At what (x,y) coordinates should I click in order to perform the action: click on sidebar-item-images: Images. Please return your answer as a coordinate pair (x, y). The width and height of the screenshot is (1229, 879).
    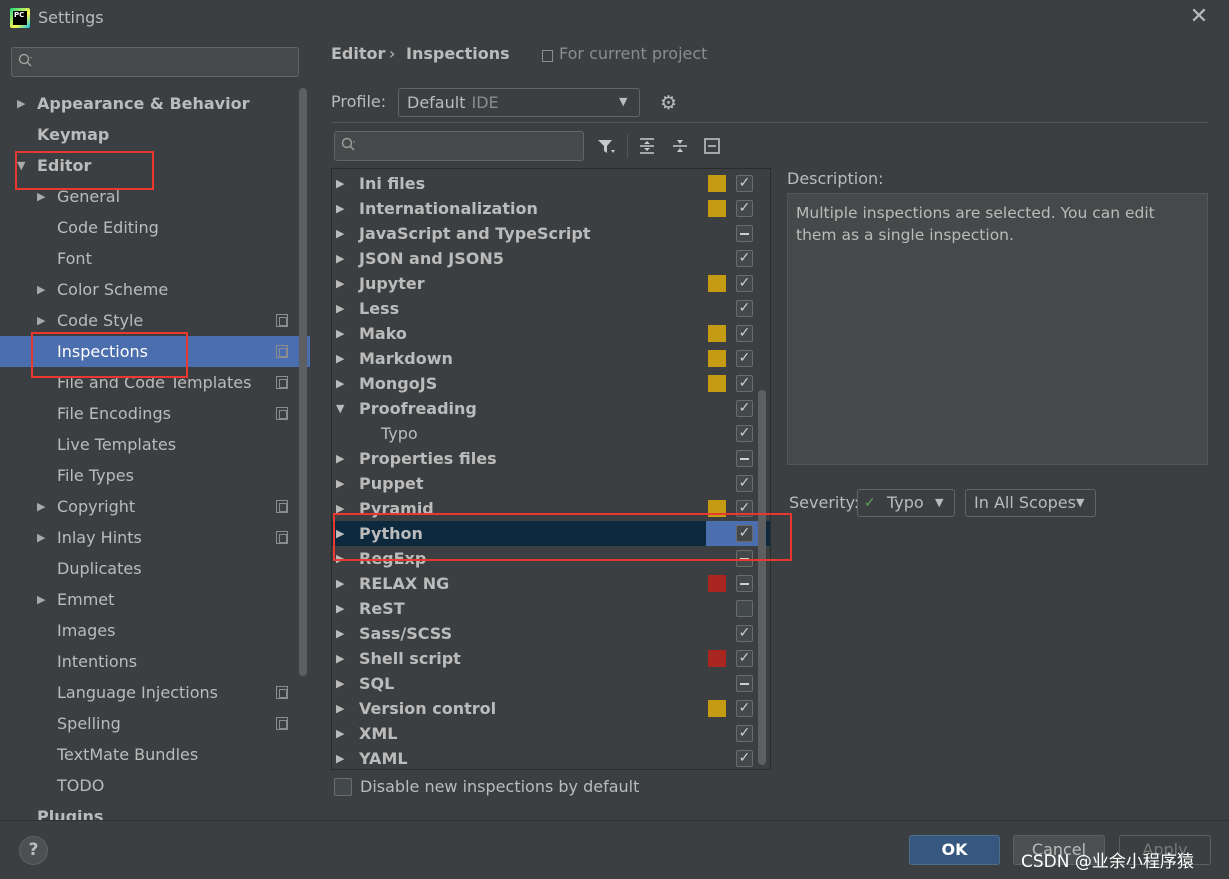
    Looking at the image, I should click on (155, 630).